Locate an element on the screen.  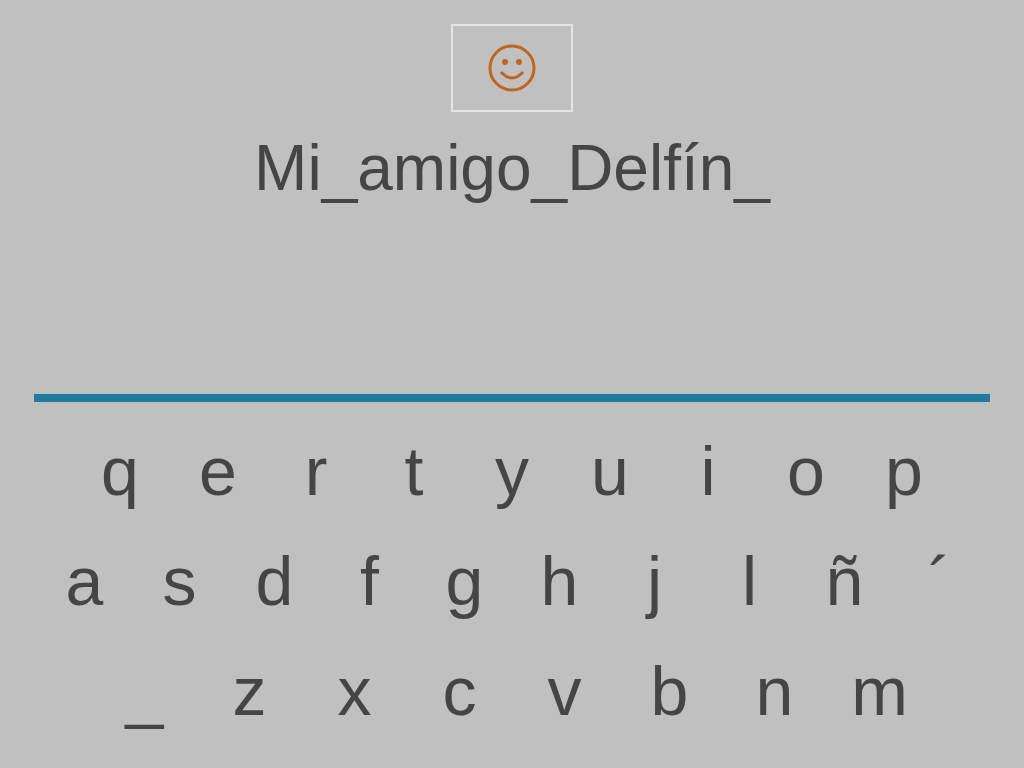
letter-key: x is located at coordinates (354, 691).